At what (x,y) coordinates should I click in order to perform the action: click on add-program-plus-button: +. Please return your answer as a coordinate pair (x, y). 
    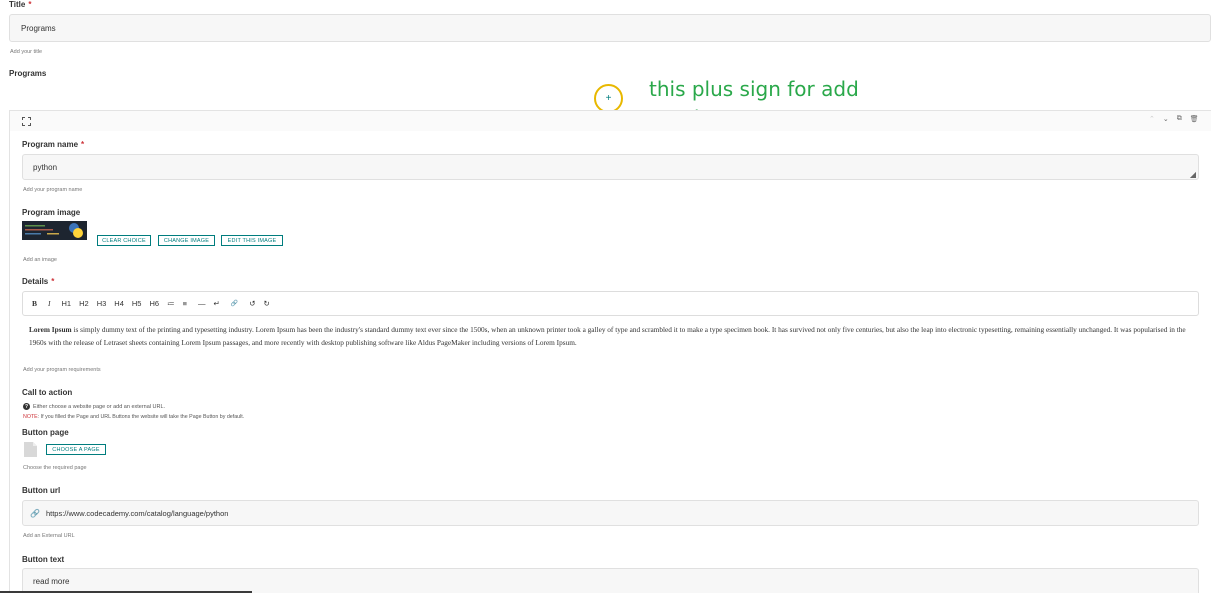
    Looking at the image, I should click on (608, 98).